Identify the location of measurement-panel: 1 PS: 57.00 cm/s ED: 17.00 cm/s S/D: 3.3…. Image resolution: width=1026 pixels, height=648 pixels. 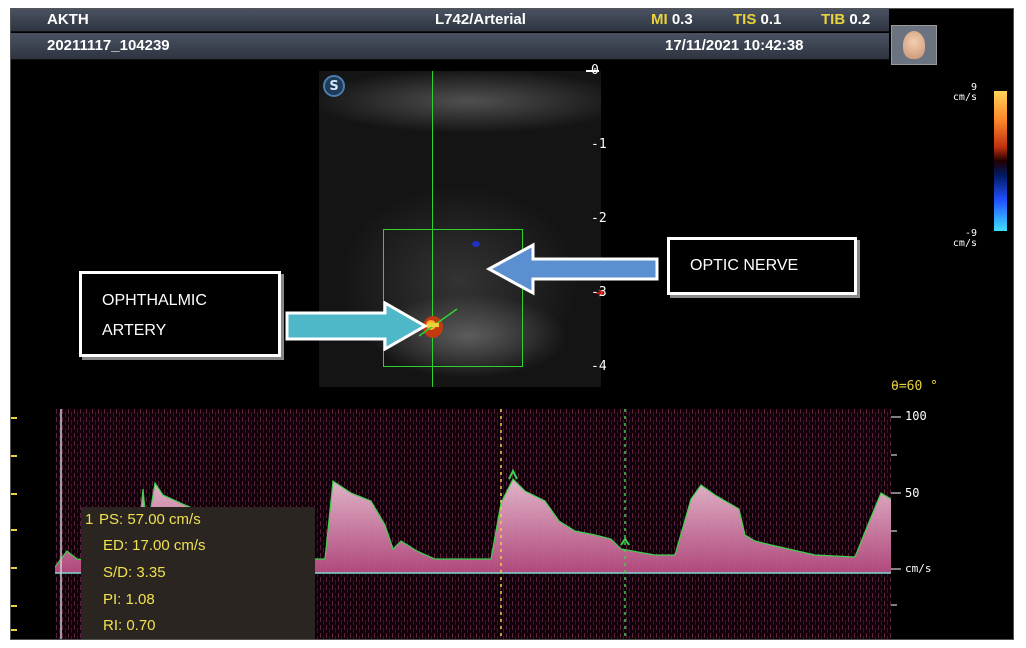
(198, 573).